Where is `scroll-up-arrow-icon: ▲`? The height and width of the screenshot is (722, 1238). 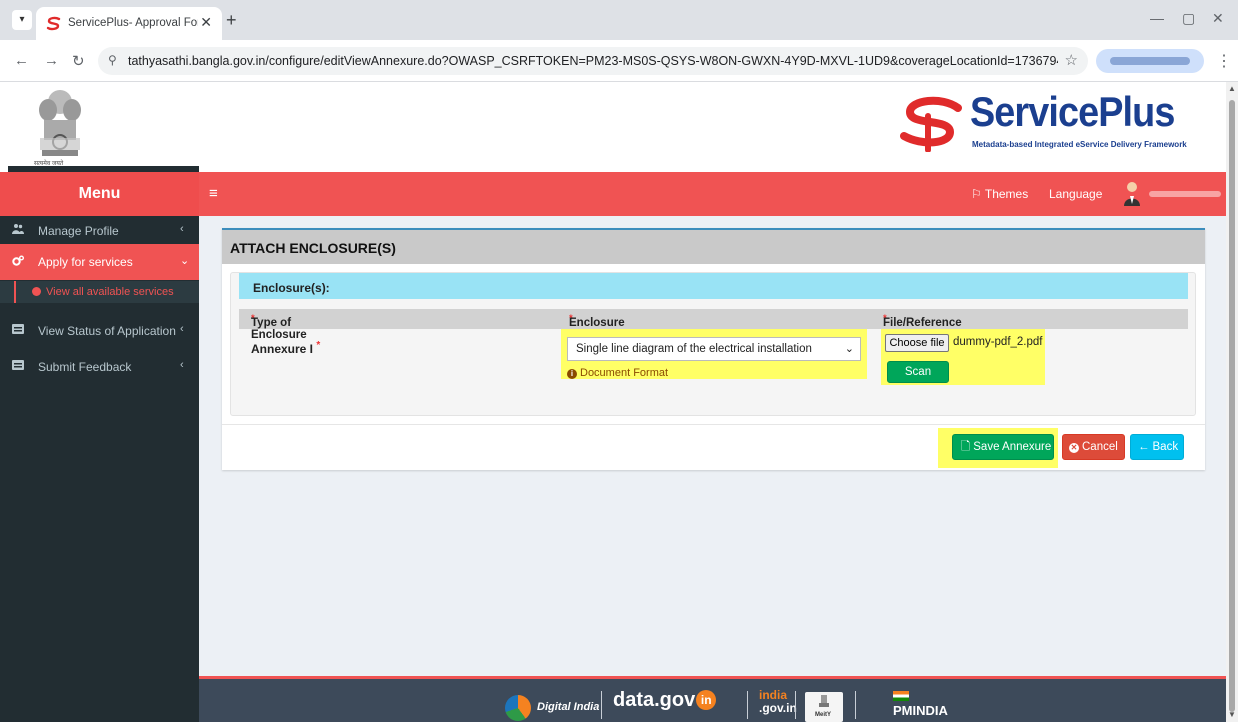 scroll-up-arrow-icon: ▲ is located at coordinates (1232, 88).